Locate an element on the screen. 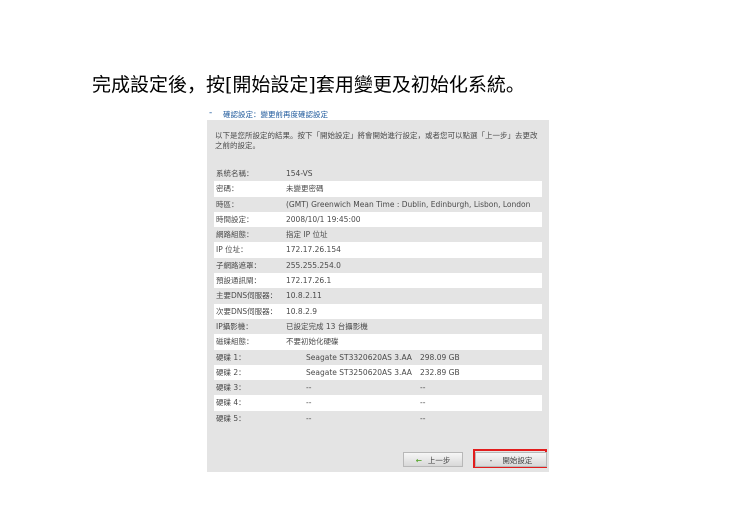  row-disk-1: 硬碟 1： Seagate ST3320620AS 3.AA 298.09 GB is located at coordinates (378, 357).